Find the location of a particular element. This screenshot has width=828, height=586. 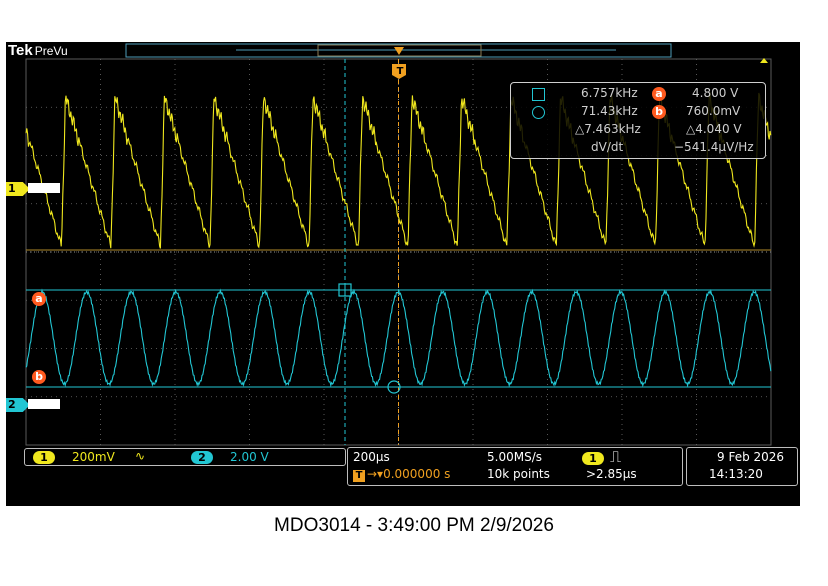

delta-freq-value: △7.463kHz is located at coordinates (608, 129).